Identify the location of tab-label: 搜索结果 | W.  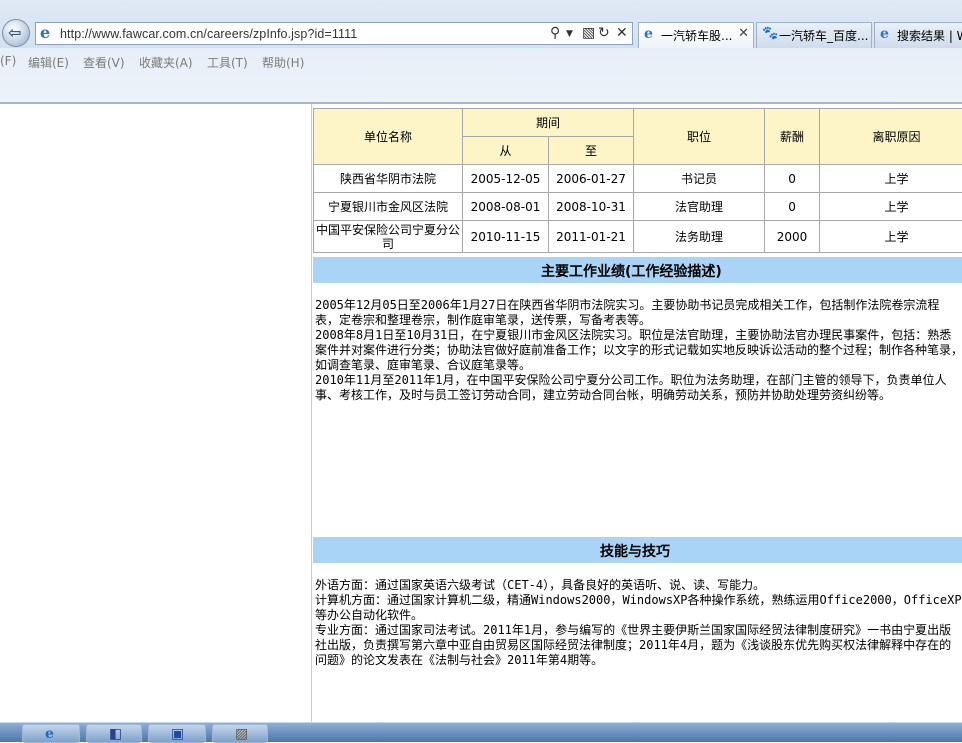
(929, 36).